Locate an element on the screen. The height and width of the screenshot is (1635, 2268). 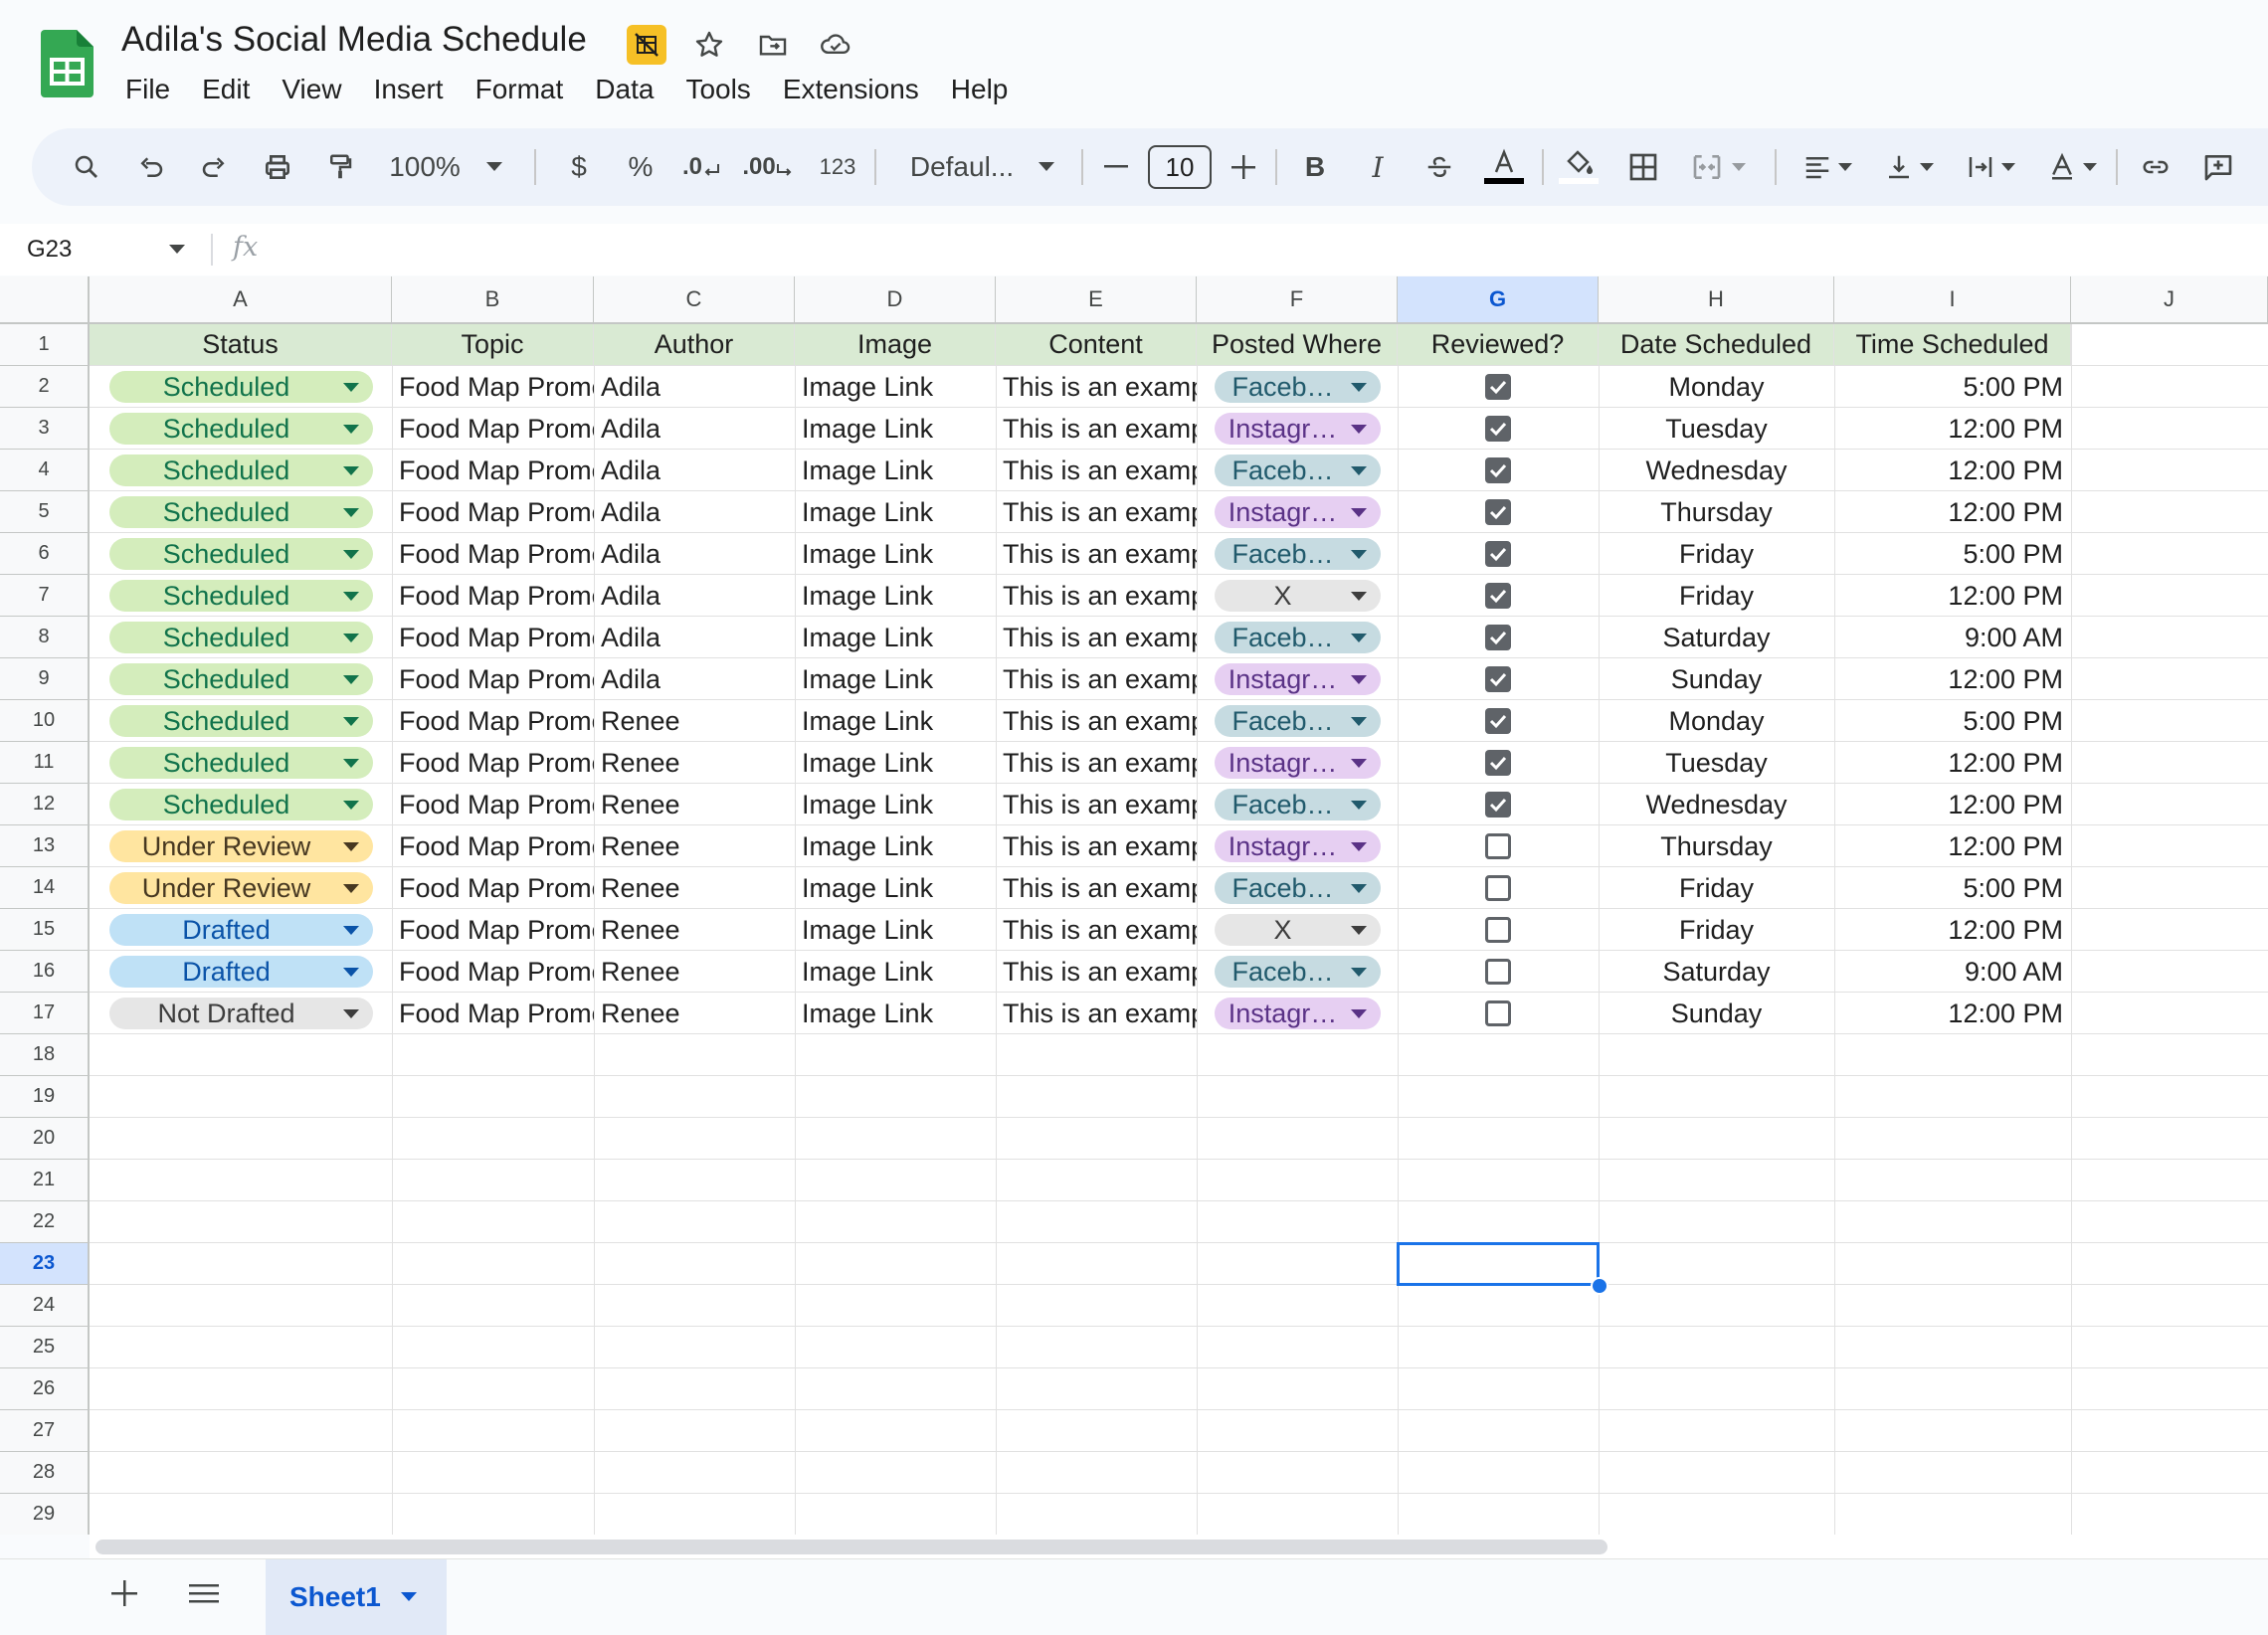
header-cell-content: Content is located at coordinates (1097, 345).